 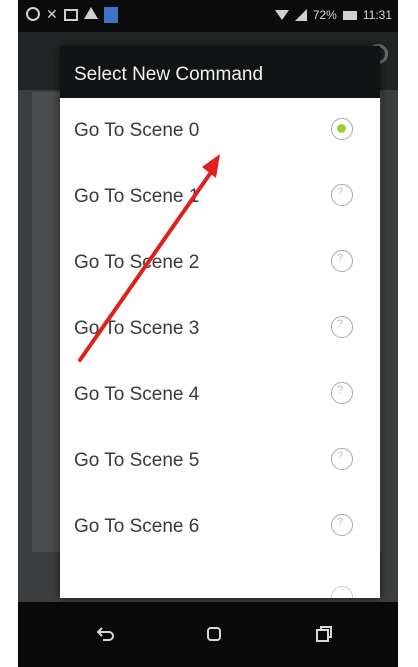 I want to click on close-icon: ✕, so click(x=52, y=14).